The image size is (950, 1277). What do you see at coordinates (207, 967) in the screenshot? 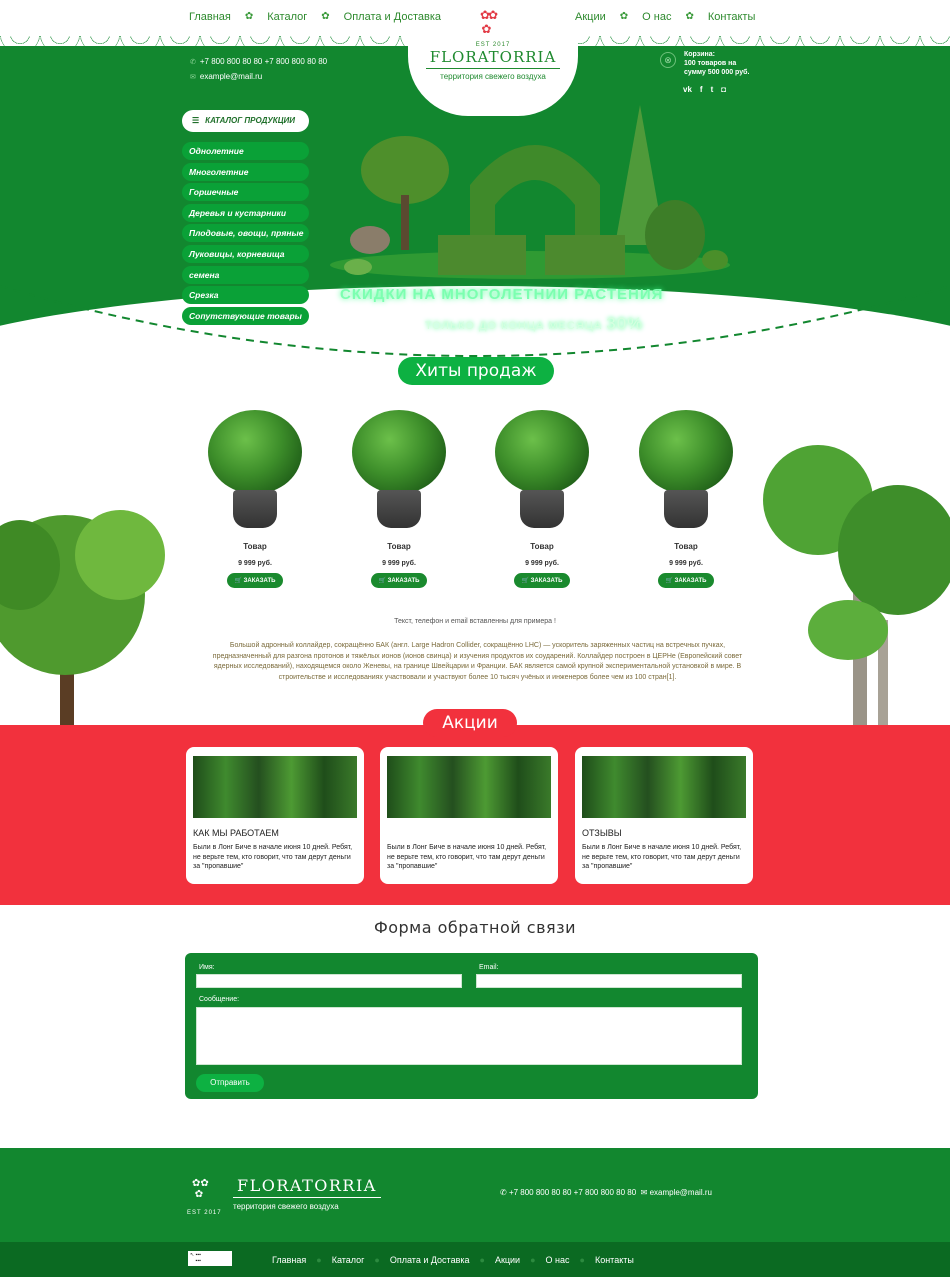
I see `name-label: Имя:` at bounding box center [207, 967].